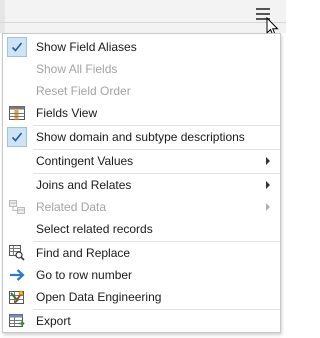 This screenshot has height=338, width=320. I want to click on menu-item-label: Export, so click(53, 321).